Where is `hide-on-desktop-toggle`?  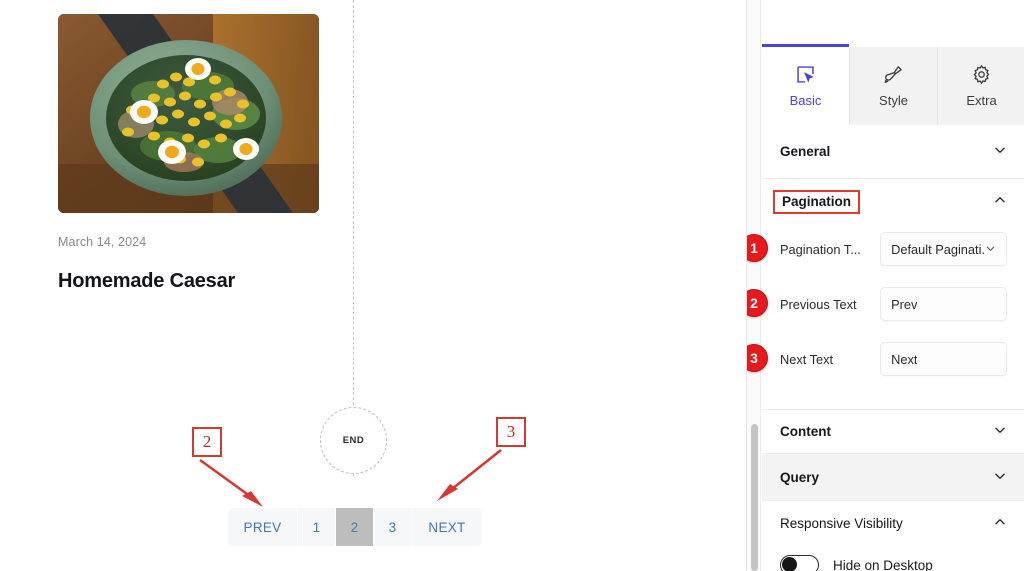
hide-on-desktop-toggle is located at coordinates (799, 563).